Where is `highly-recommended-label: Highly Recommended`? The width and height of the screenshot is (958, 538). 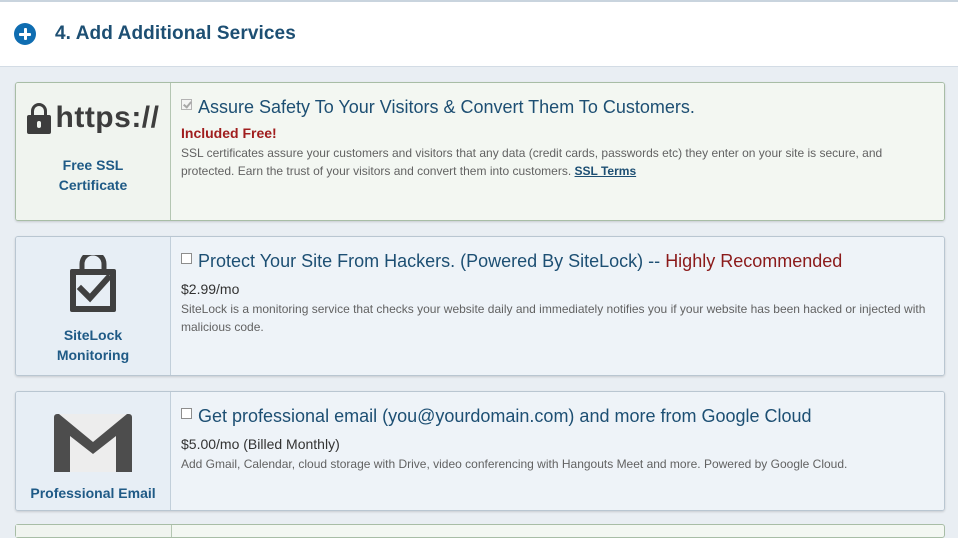 highly-recommended-label: Highly Recommended is located at coordinates (754, 261).